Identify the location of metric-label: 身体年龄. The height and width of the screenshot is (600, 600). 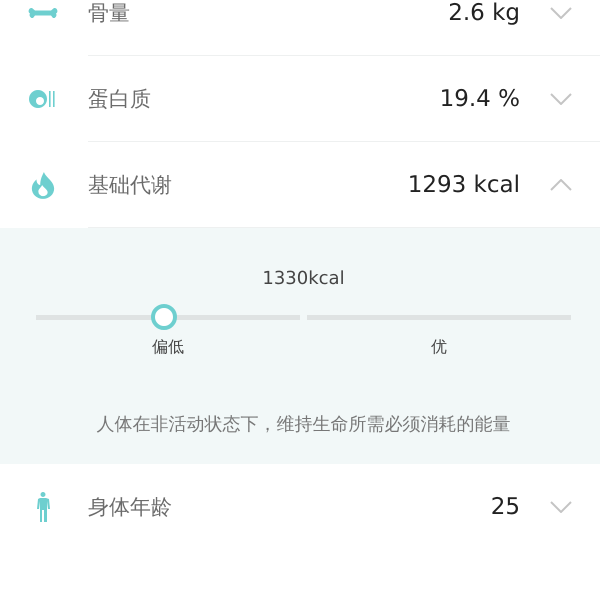
(130, 507).